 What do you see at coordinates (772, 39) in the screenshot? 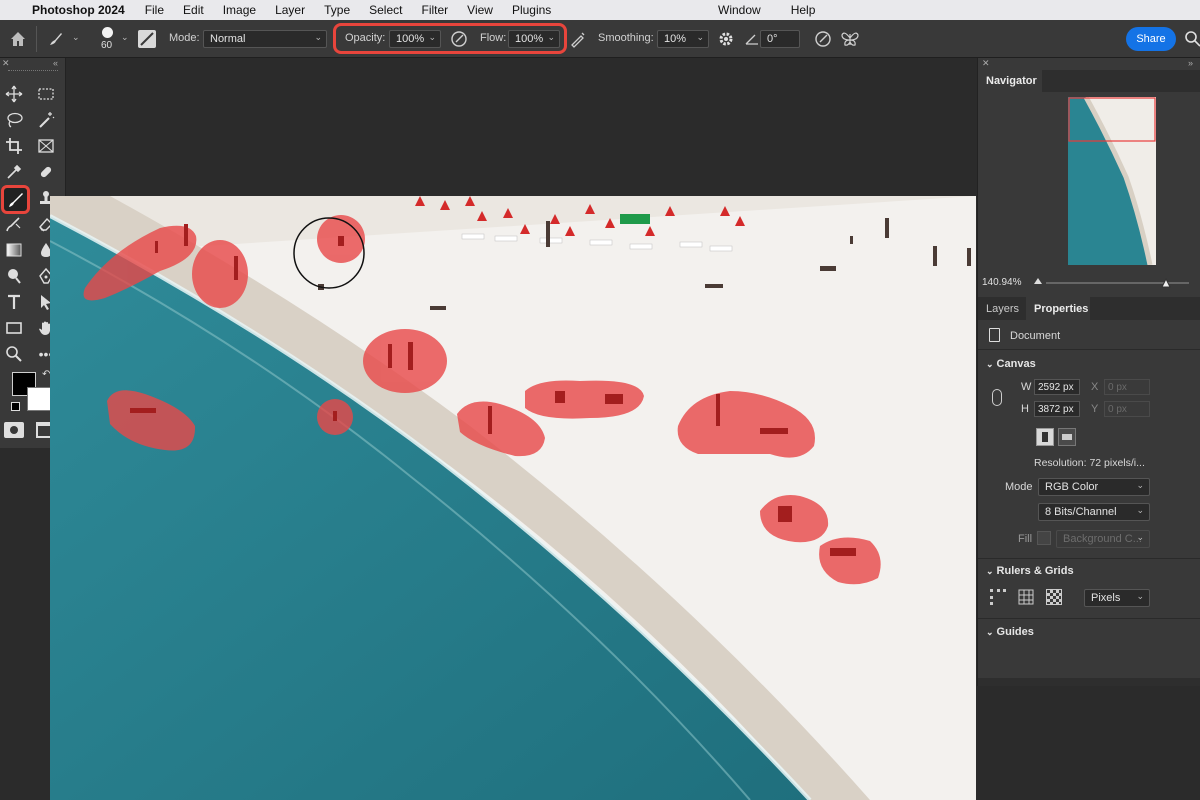
I see `angle-value: 0°` at bounding box center [772, 39].